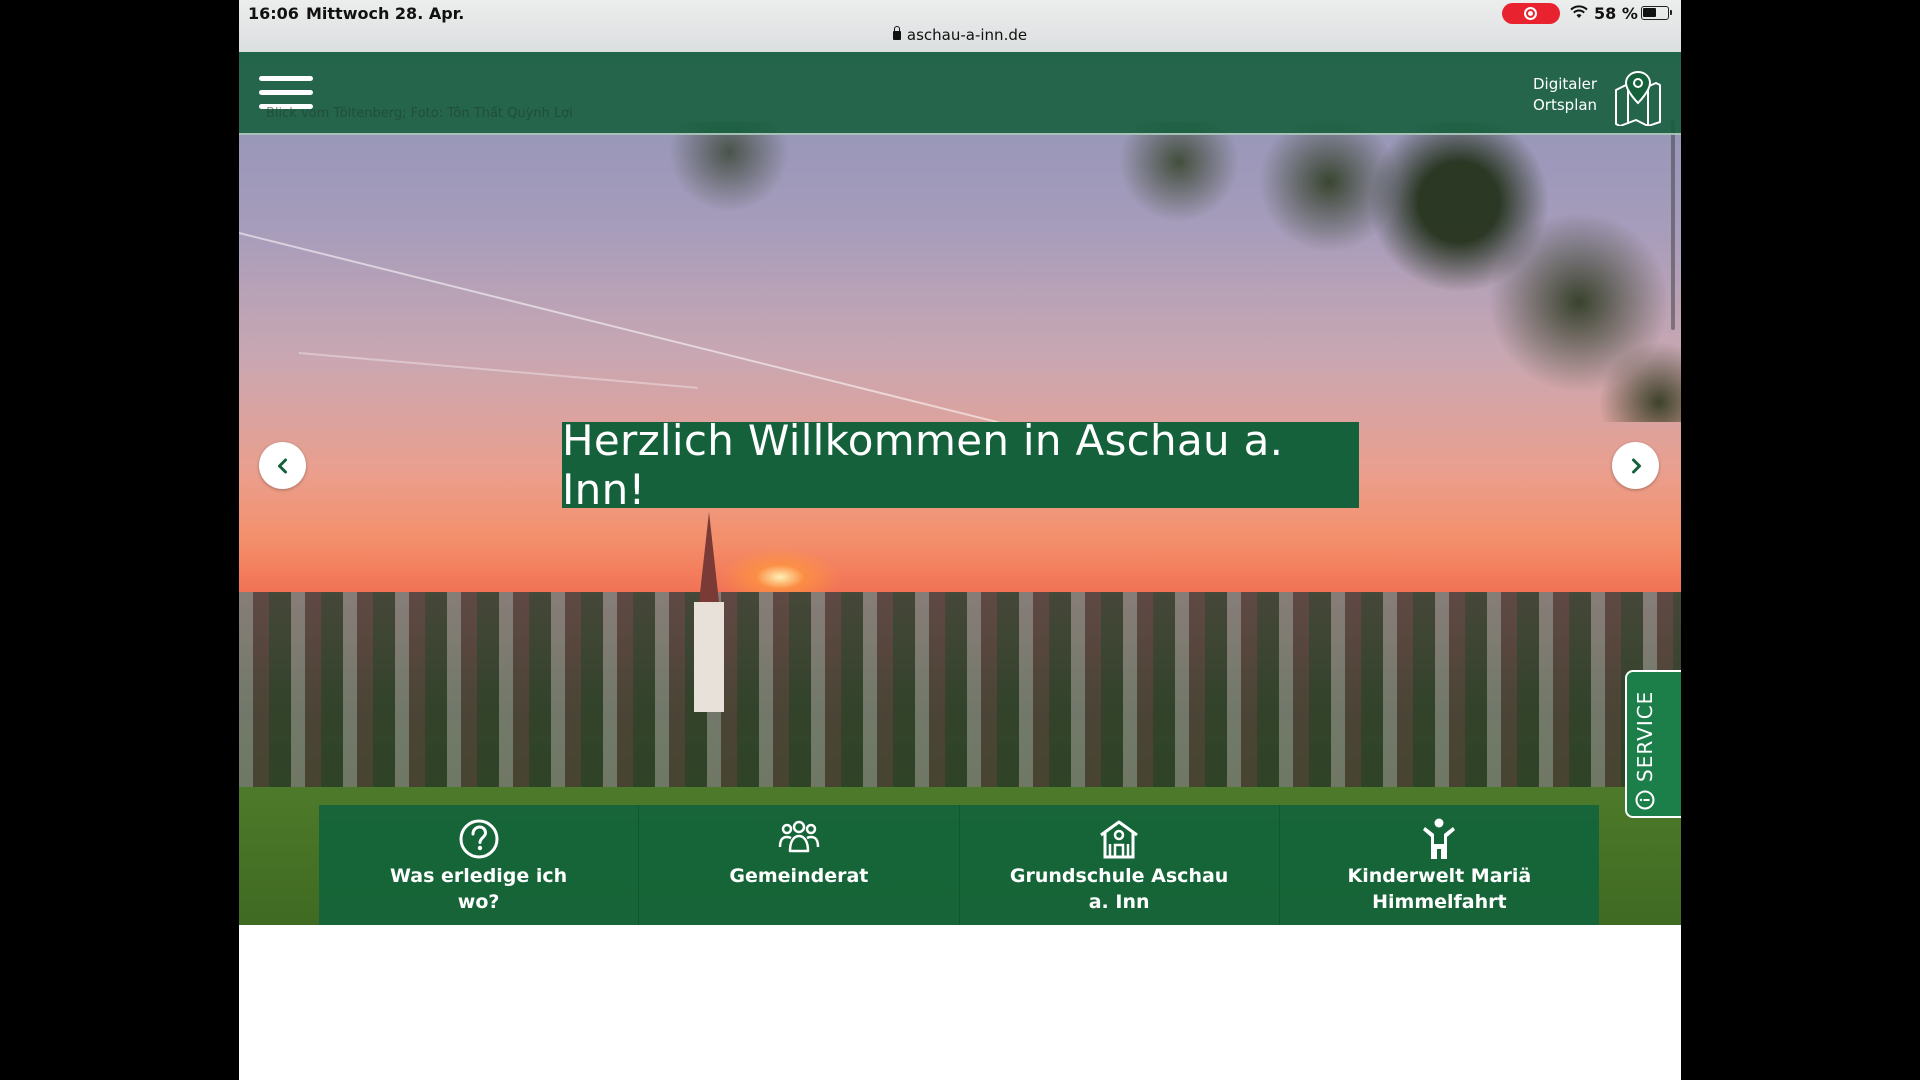  I want to click on menu-icon, so click(286, 93).